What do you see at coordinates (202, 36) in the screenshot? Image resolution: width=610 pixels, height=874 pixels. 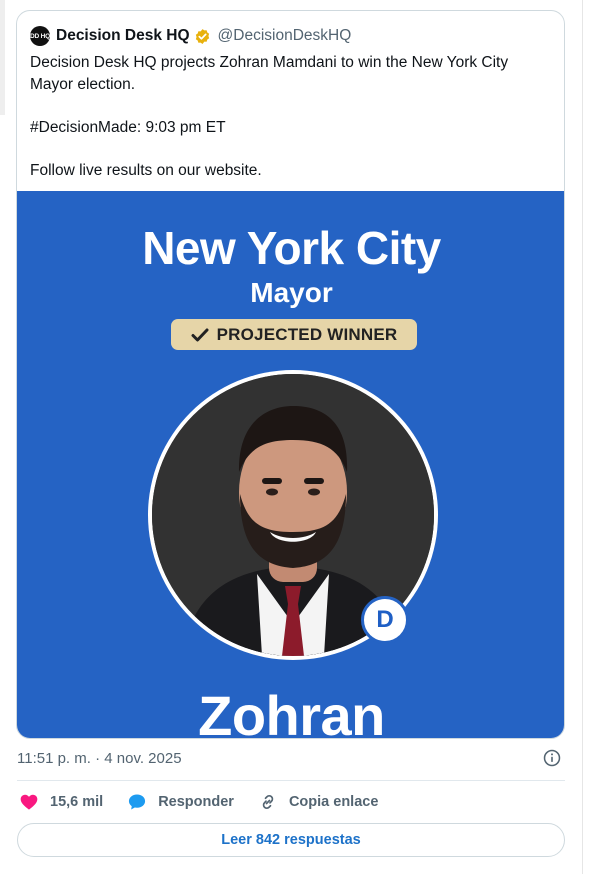 I see `verified-badge-icon` at bounding box center [202, 36].